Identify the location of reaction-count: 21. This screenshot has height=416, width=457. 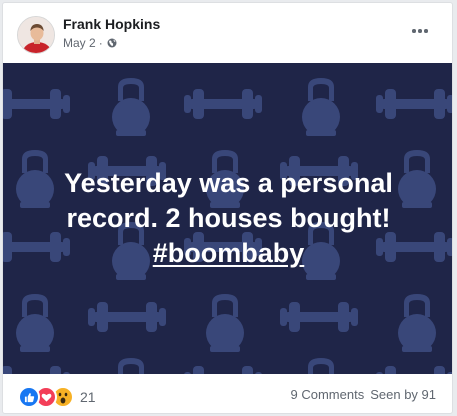
(88, 397).